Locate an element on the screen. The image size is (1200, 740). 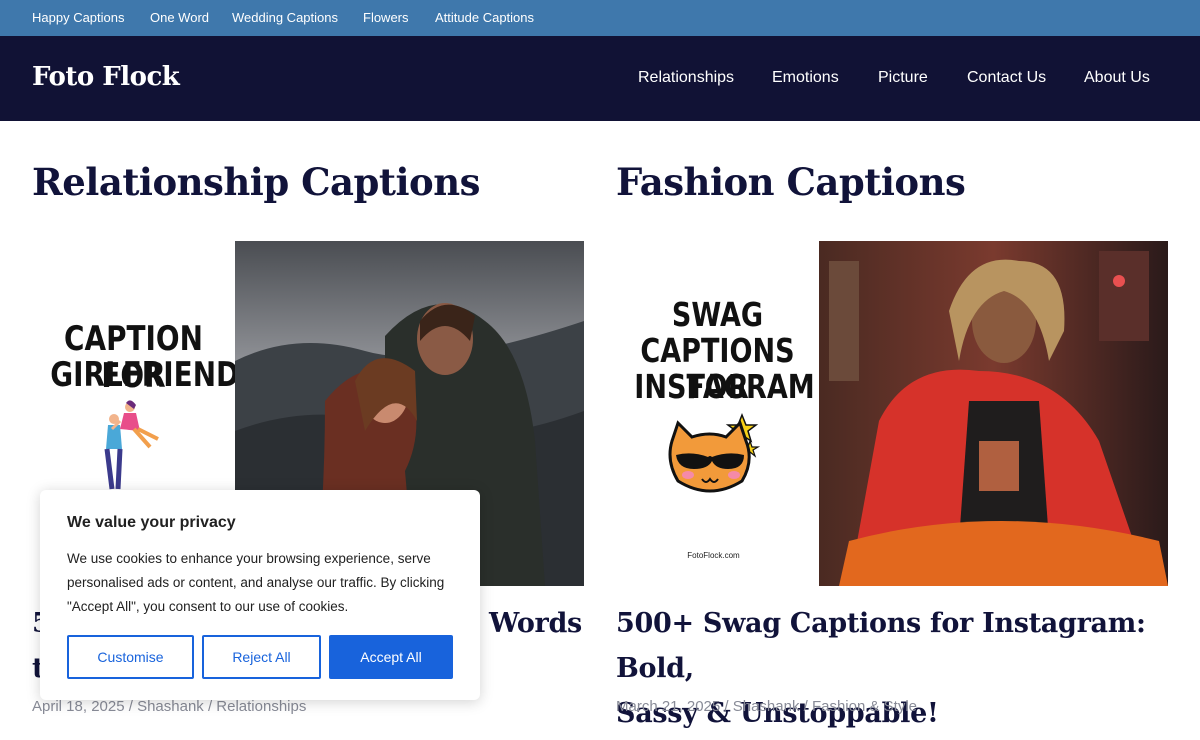
post-title-girlfriend-end: Words is located at coordinates (535, 623).